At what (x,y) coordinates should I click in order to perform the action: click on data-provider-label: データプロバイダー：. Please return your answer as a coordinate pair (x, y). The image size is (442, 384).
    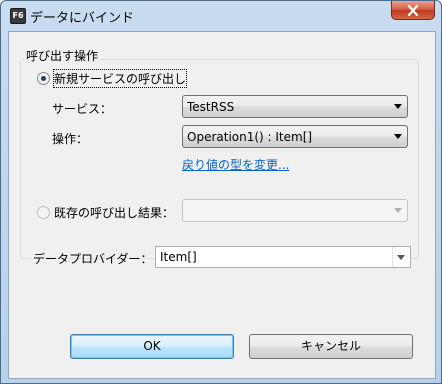
    Looking at the image, I should click on (93, 259).